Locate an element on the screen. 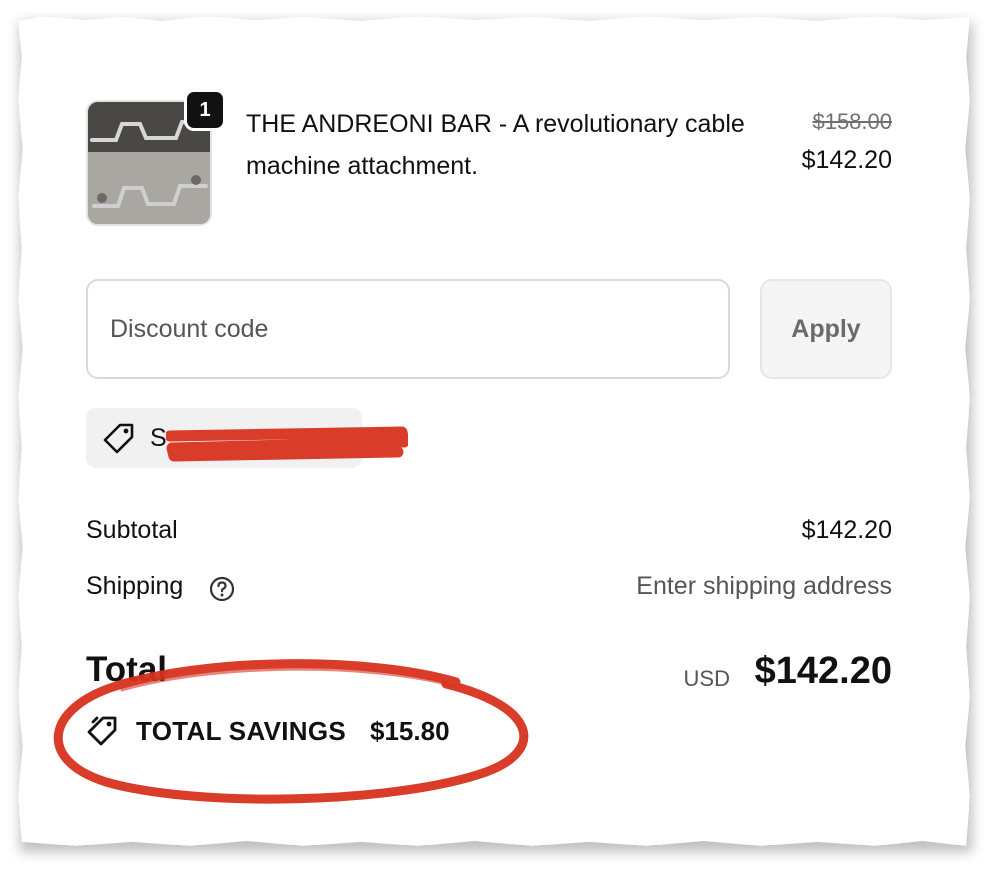 This screenshot has width=992, height=884. discount-code-input is located at coordinates (408, 329).